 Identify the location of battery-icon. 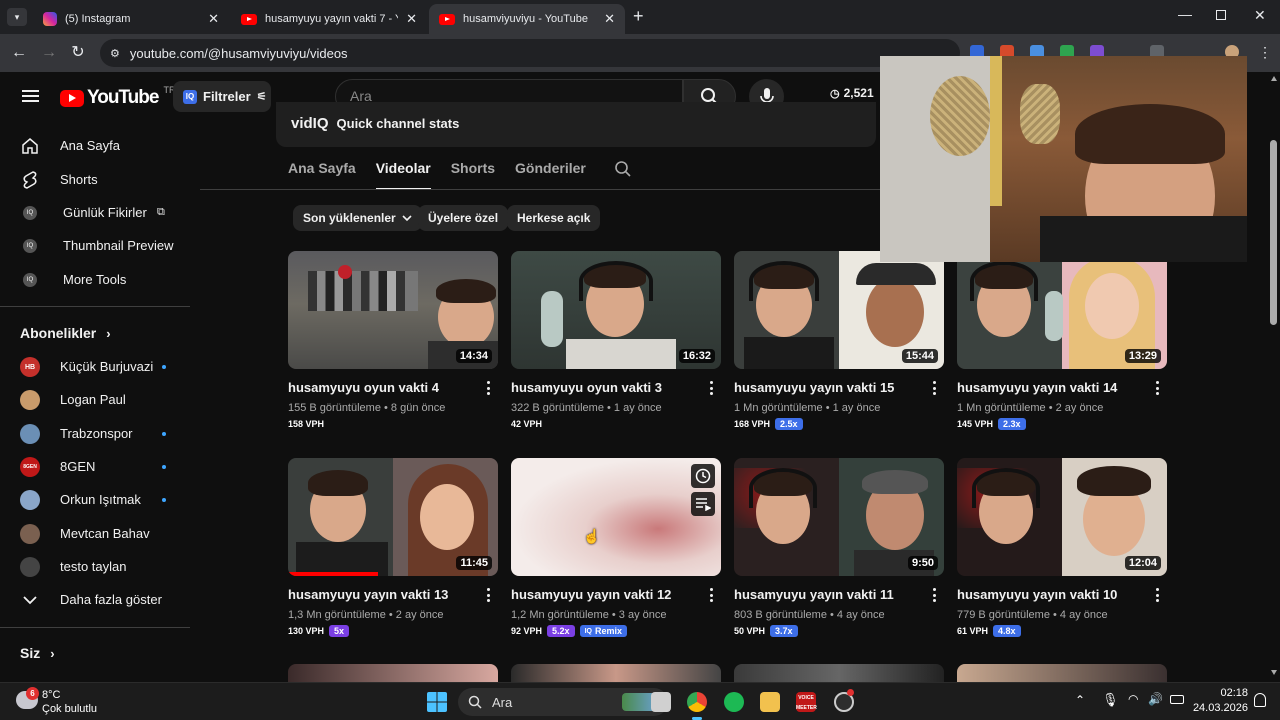
(1177, 699).